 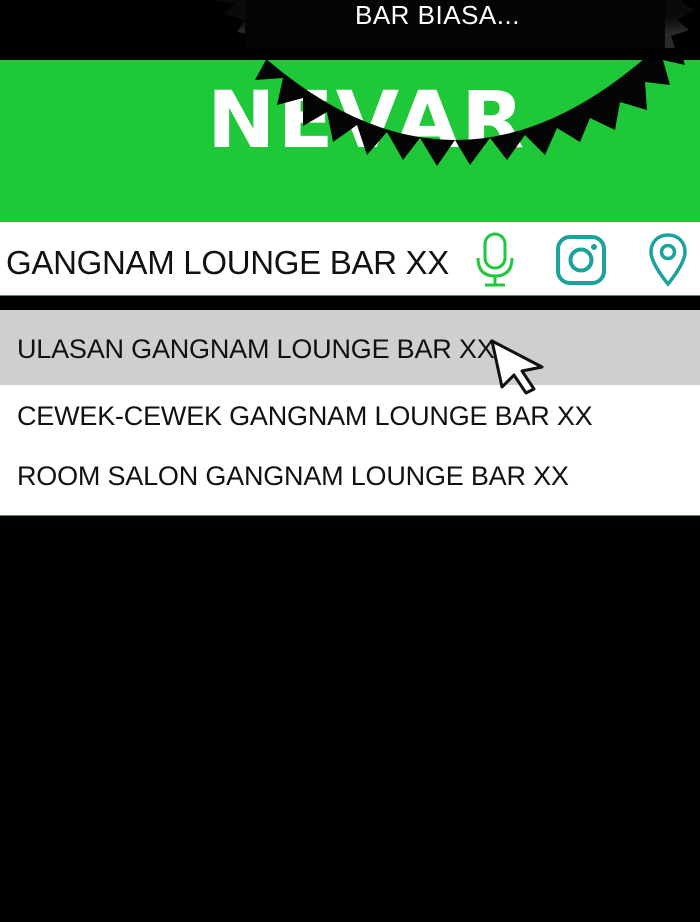 I want to click on suggestion-item-room-salon: ROOM SALON GANGNAM LOUNGE BAR XX, so click(x=350, y=482).